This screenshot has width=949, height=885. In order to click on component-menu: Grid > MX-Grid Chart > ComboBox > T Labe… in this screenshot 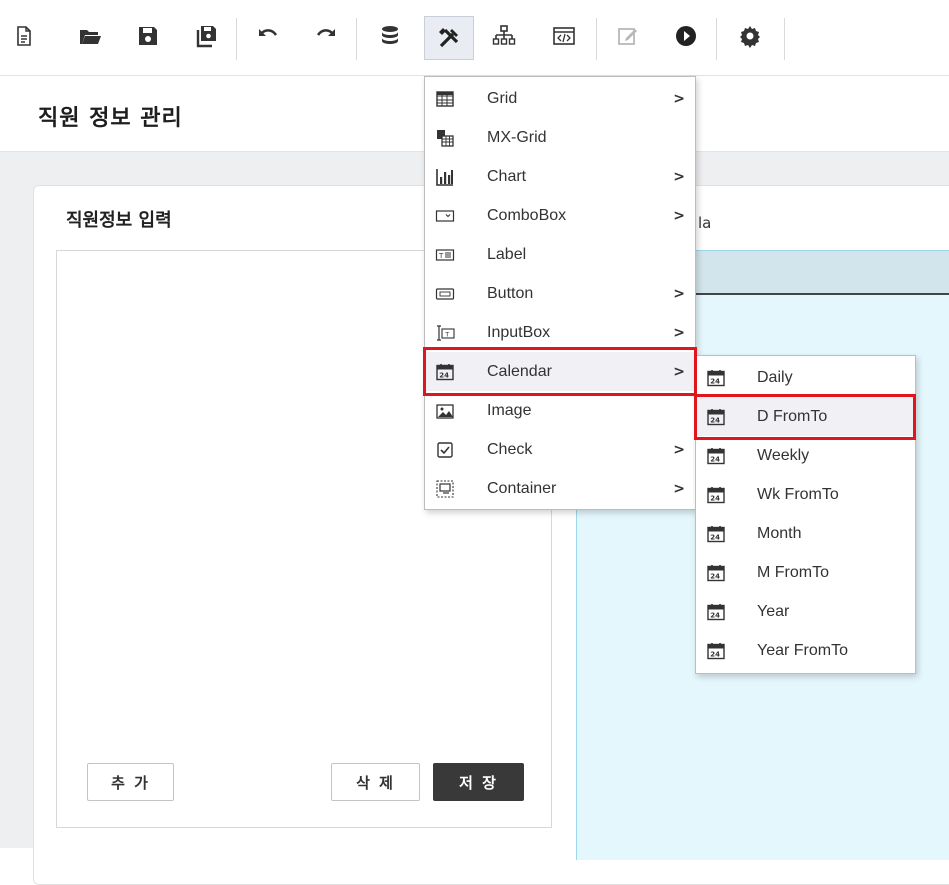, I will do `click(560, 293)`.